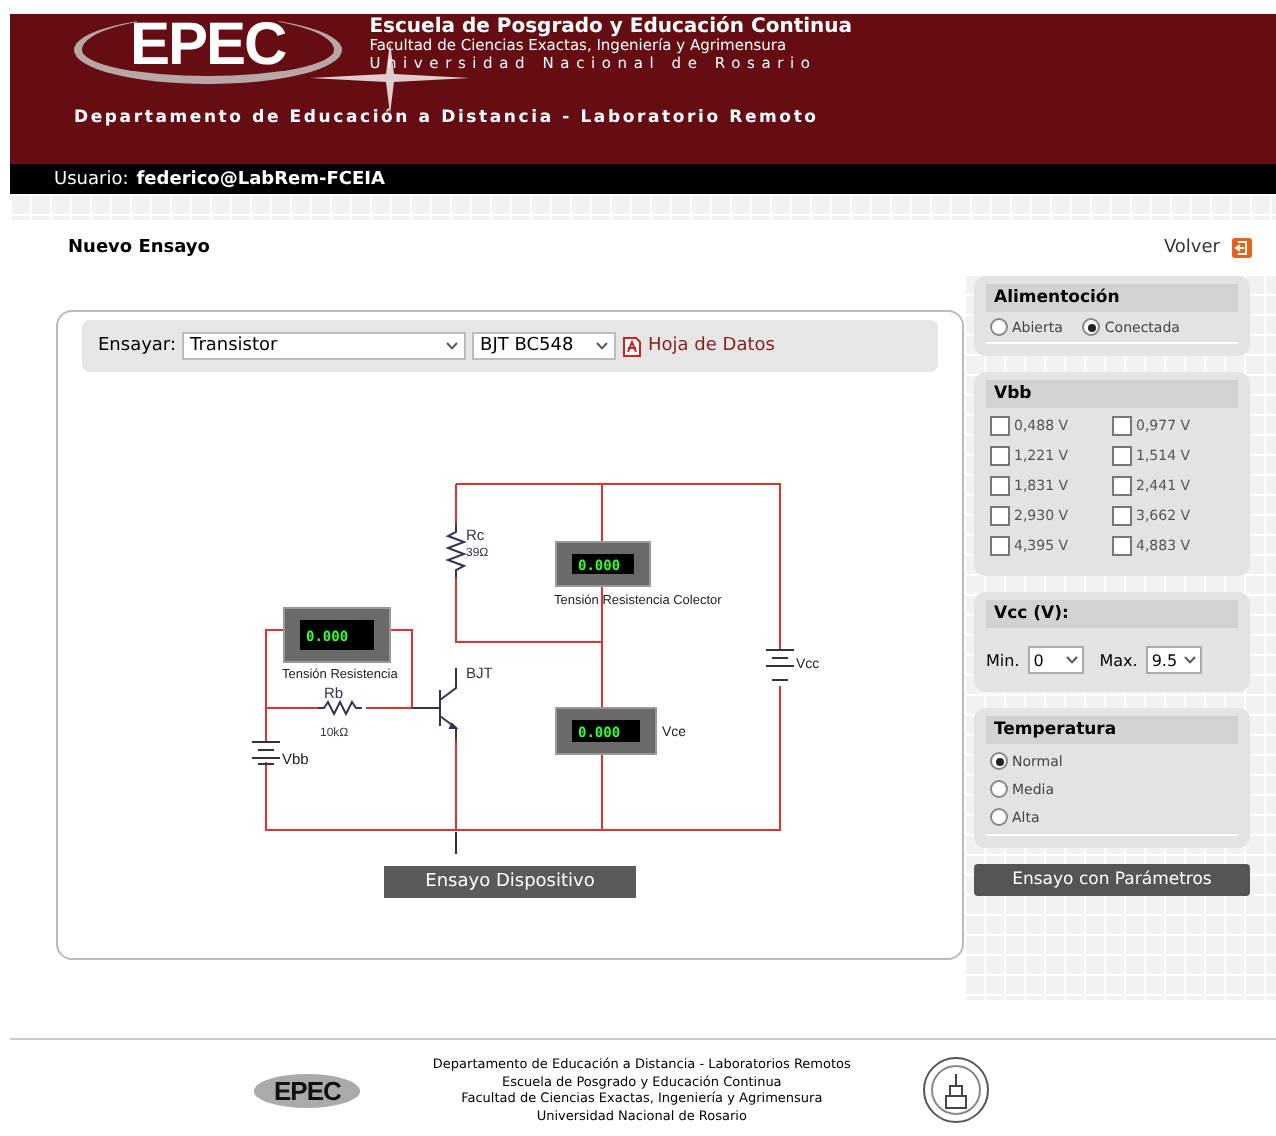 The image size is (1276, 1136). I want to click on panel-title: Vbb, so click(1112, 394).